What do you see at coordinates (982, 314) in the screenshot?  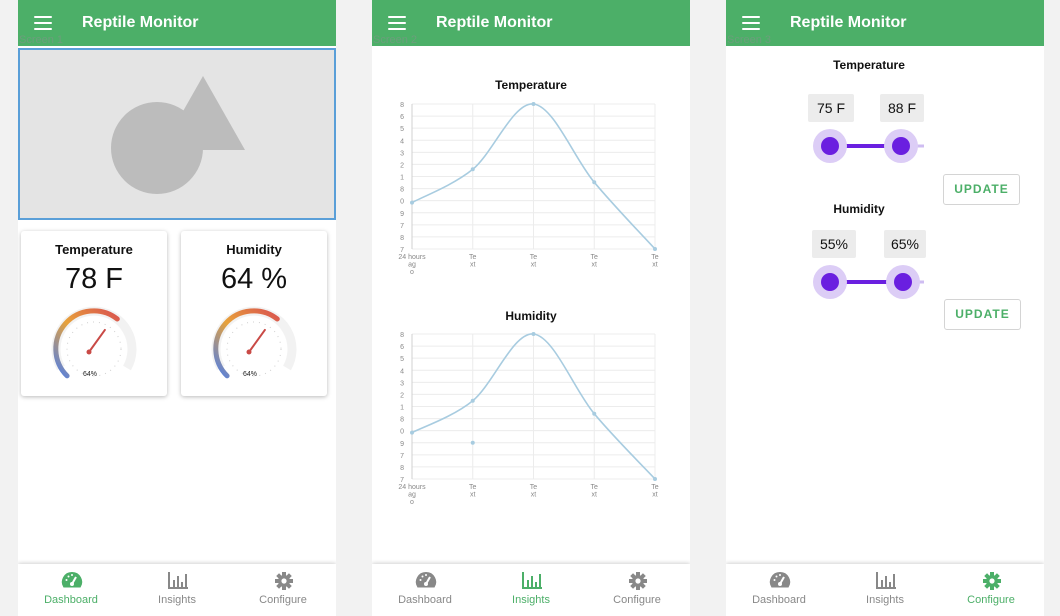 I see `humidity-update-button: UPDATE` at bounding box center [982, 314].